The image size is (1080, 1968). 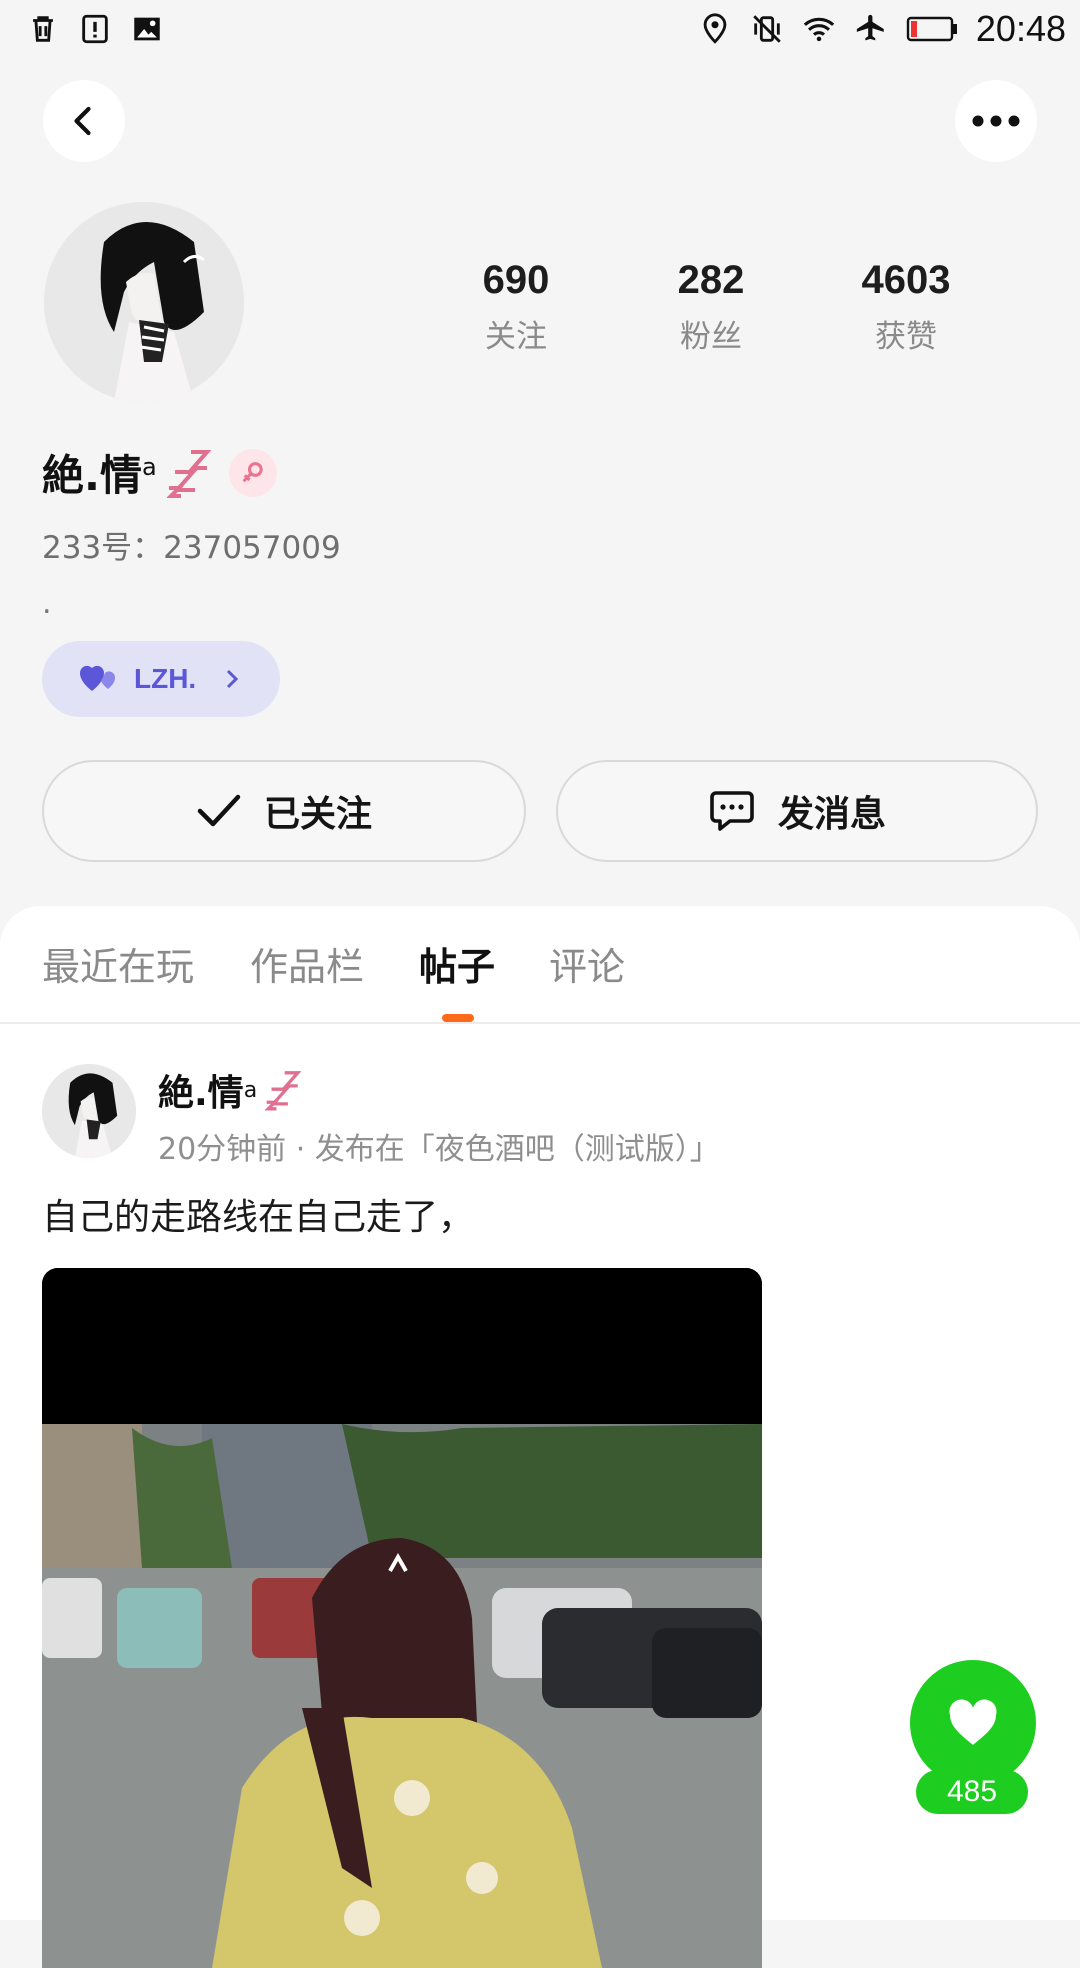 I want to click on profile-name: 絶.情a, so click(x=99, y=472).